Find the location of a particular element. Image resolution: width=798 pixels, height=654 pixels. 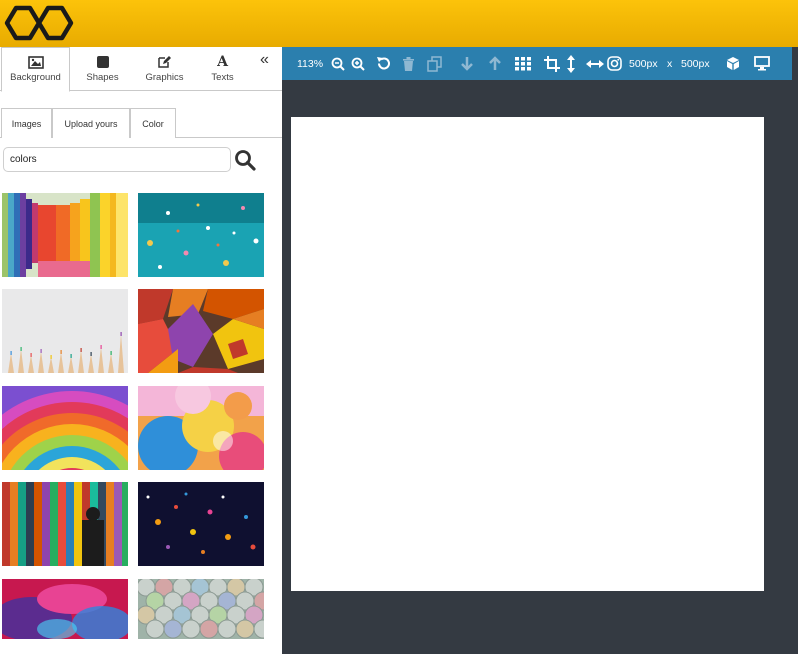

horizontal-flip-icon is located at coordinates (595, 63).